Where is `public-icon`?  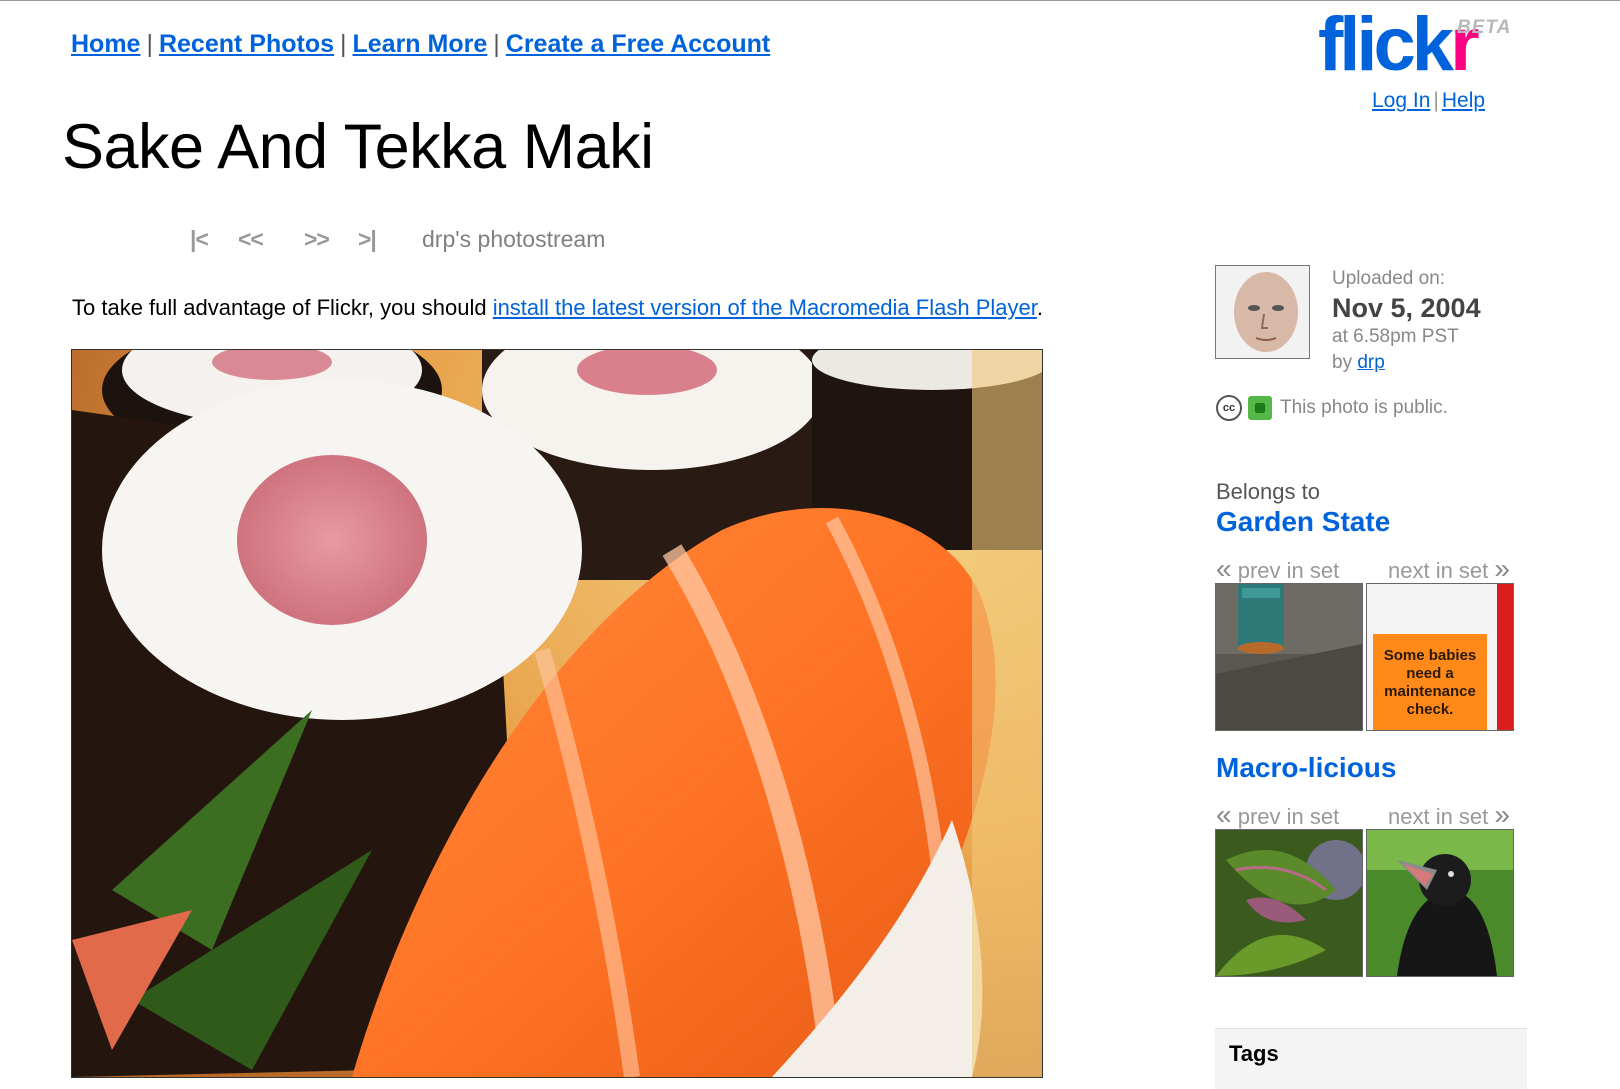 public-icon is located at coordinates (1260, 408).